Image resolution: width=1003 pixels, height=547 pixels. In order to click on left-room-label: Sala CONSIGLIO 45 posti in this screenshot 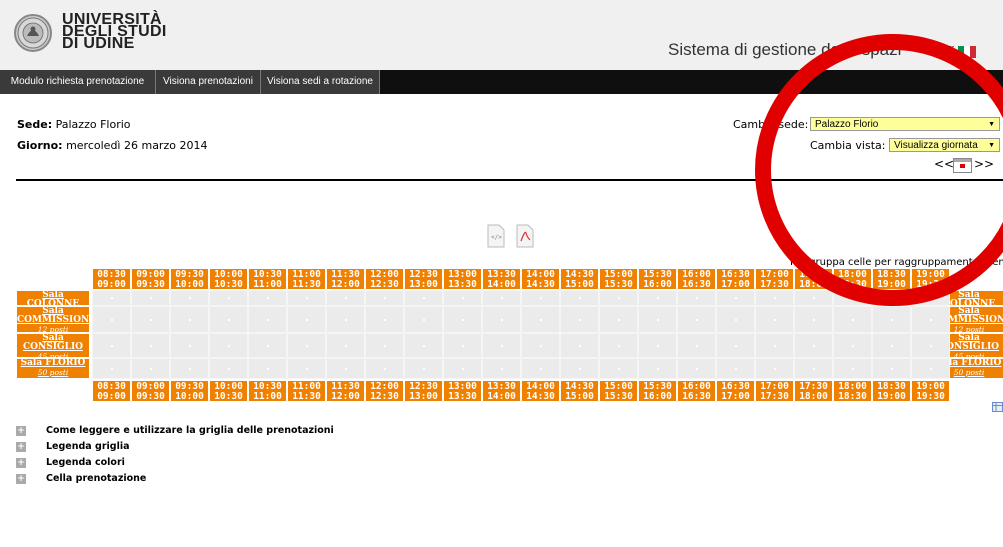, I will do `click(53, 345)`.